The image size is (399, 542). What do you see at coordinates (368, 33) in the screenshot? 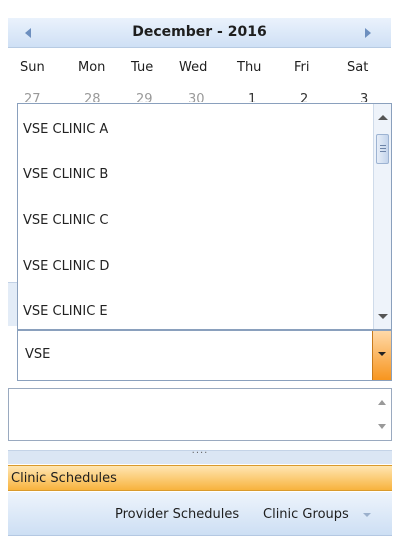
I see `next-month-icon` at bounding box center [368, 33].